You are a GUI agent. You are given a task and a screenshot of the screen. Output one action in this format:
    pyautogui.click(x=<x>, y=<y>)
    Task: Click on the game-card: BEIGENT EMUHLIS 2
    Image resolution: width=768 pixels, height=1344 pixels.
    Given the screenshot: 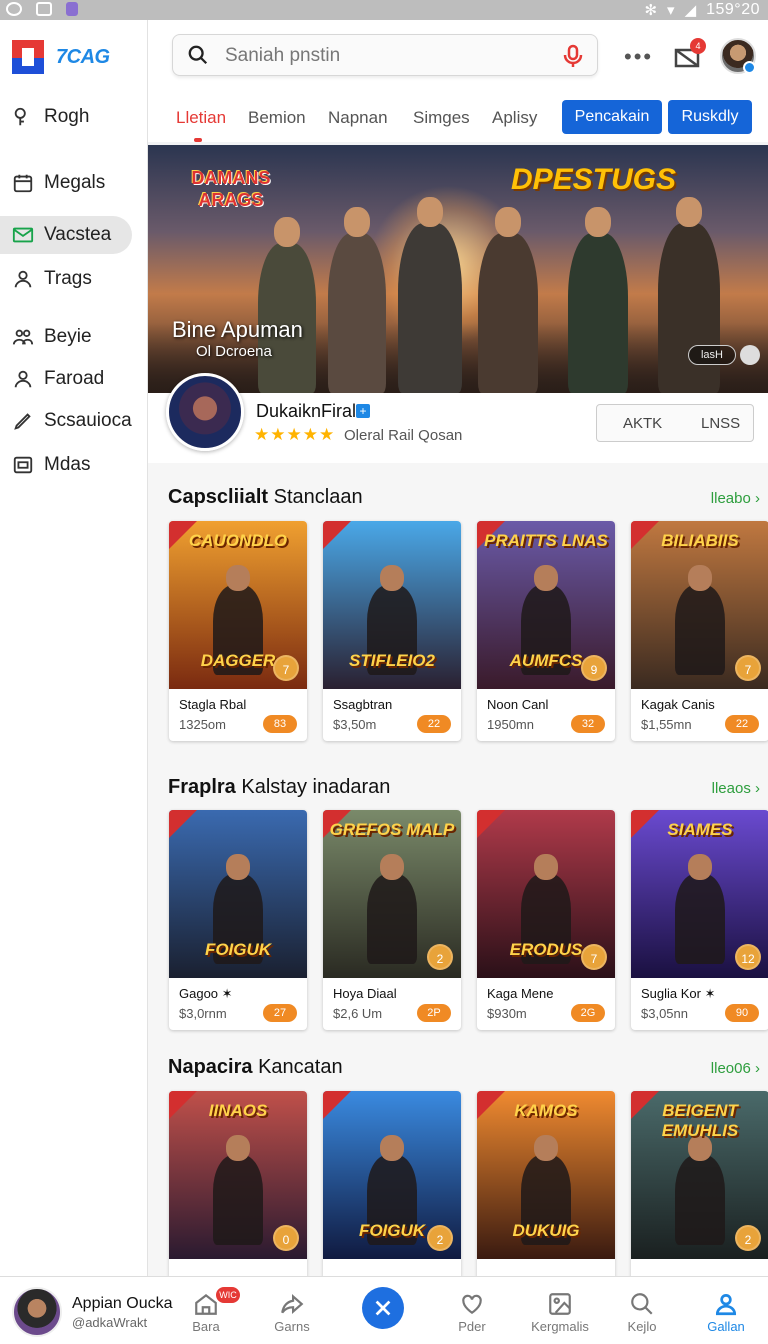 What is the action you would take?
    pyautogui.click(x=699, y=1186)
    